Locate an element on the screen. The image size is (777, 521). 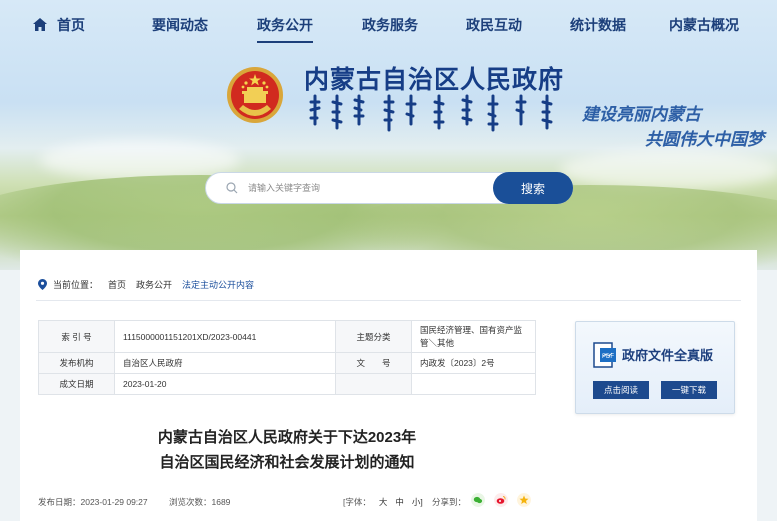
topic-label: 主题分类 is located at coordinates (373, 336).